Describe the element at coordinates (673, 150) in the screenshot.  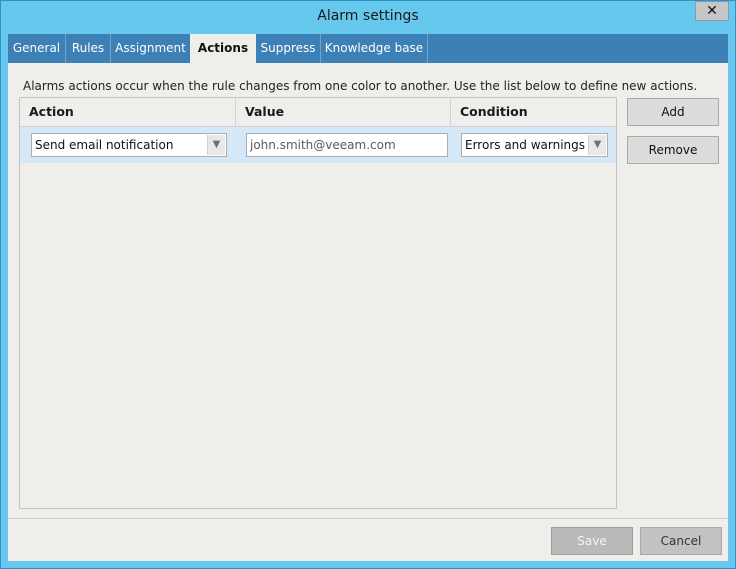
I see `remove-button: Remove` at that location.